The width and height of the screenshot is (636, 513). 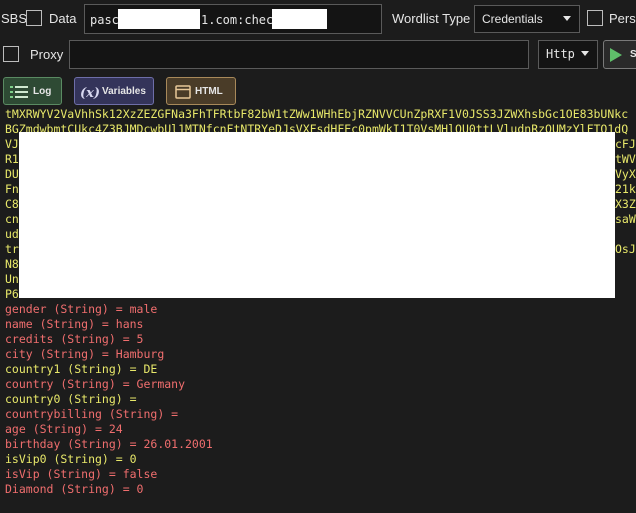 What do you see at coordinates (42, 91) in the screenshot?
I see `log-tab-label: Log` at bounding box center [42, 91].